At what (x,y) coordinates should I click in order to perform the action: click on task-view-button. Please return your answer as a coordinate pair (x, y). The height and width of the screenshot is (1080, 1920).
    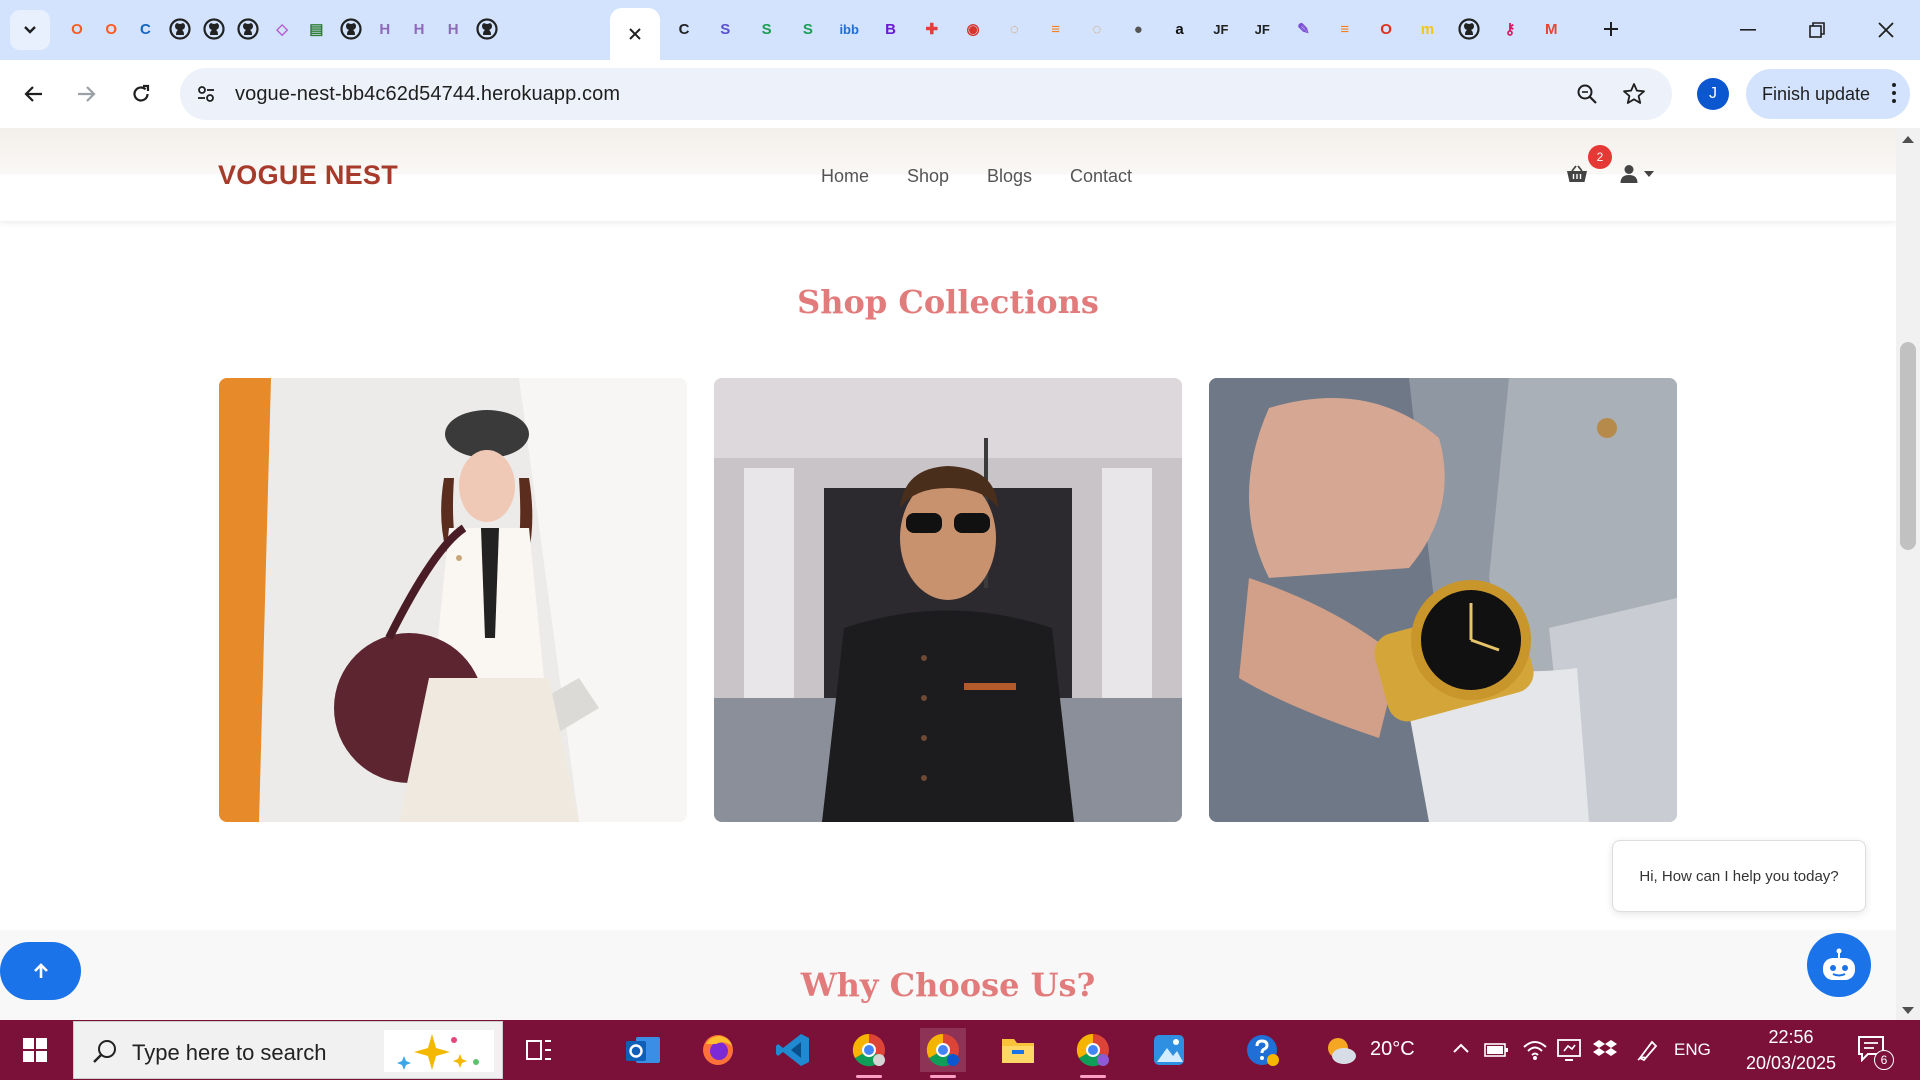
    Looking at the image, I should click on (539, 1050).